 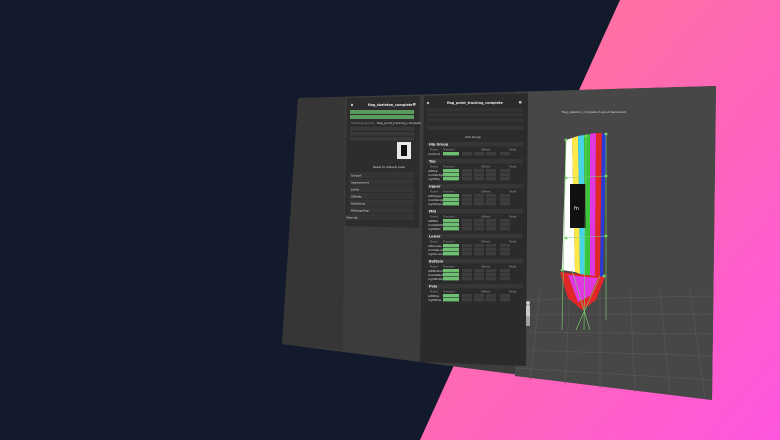 I want to click on points-section, so click(x=475, y=128).